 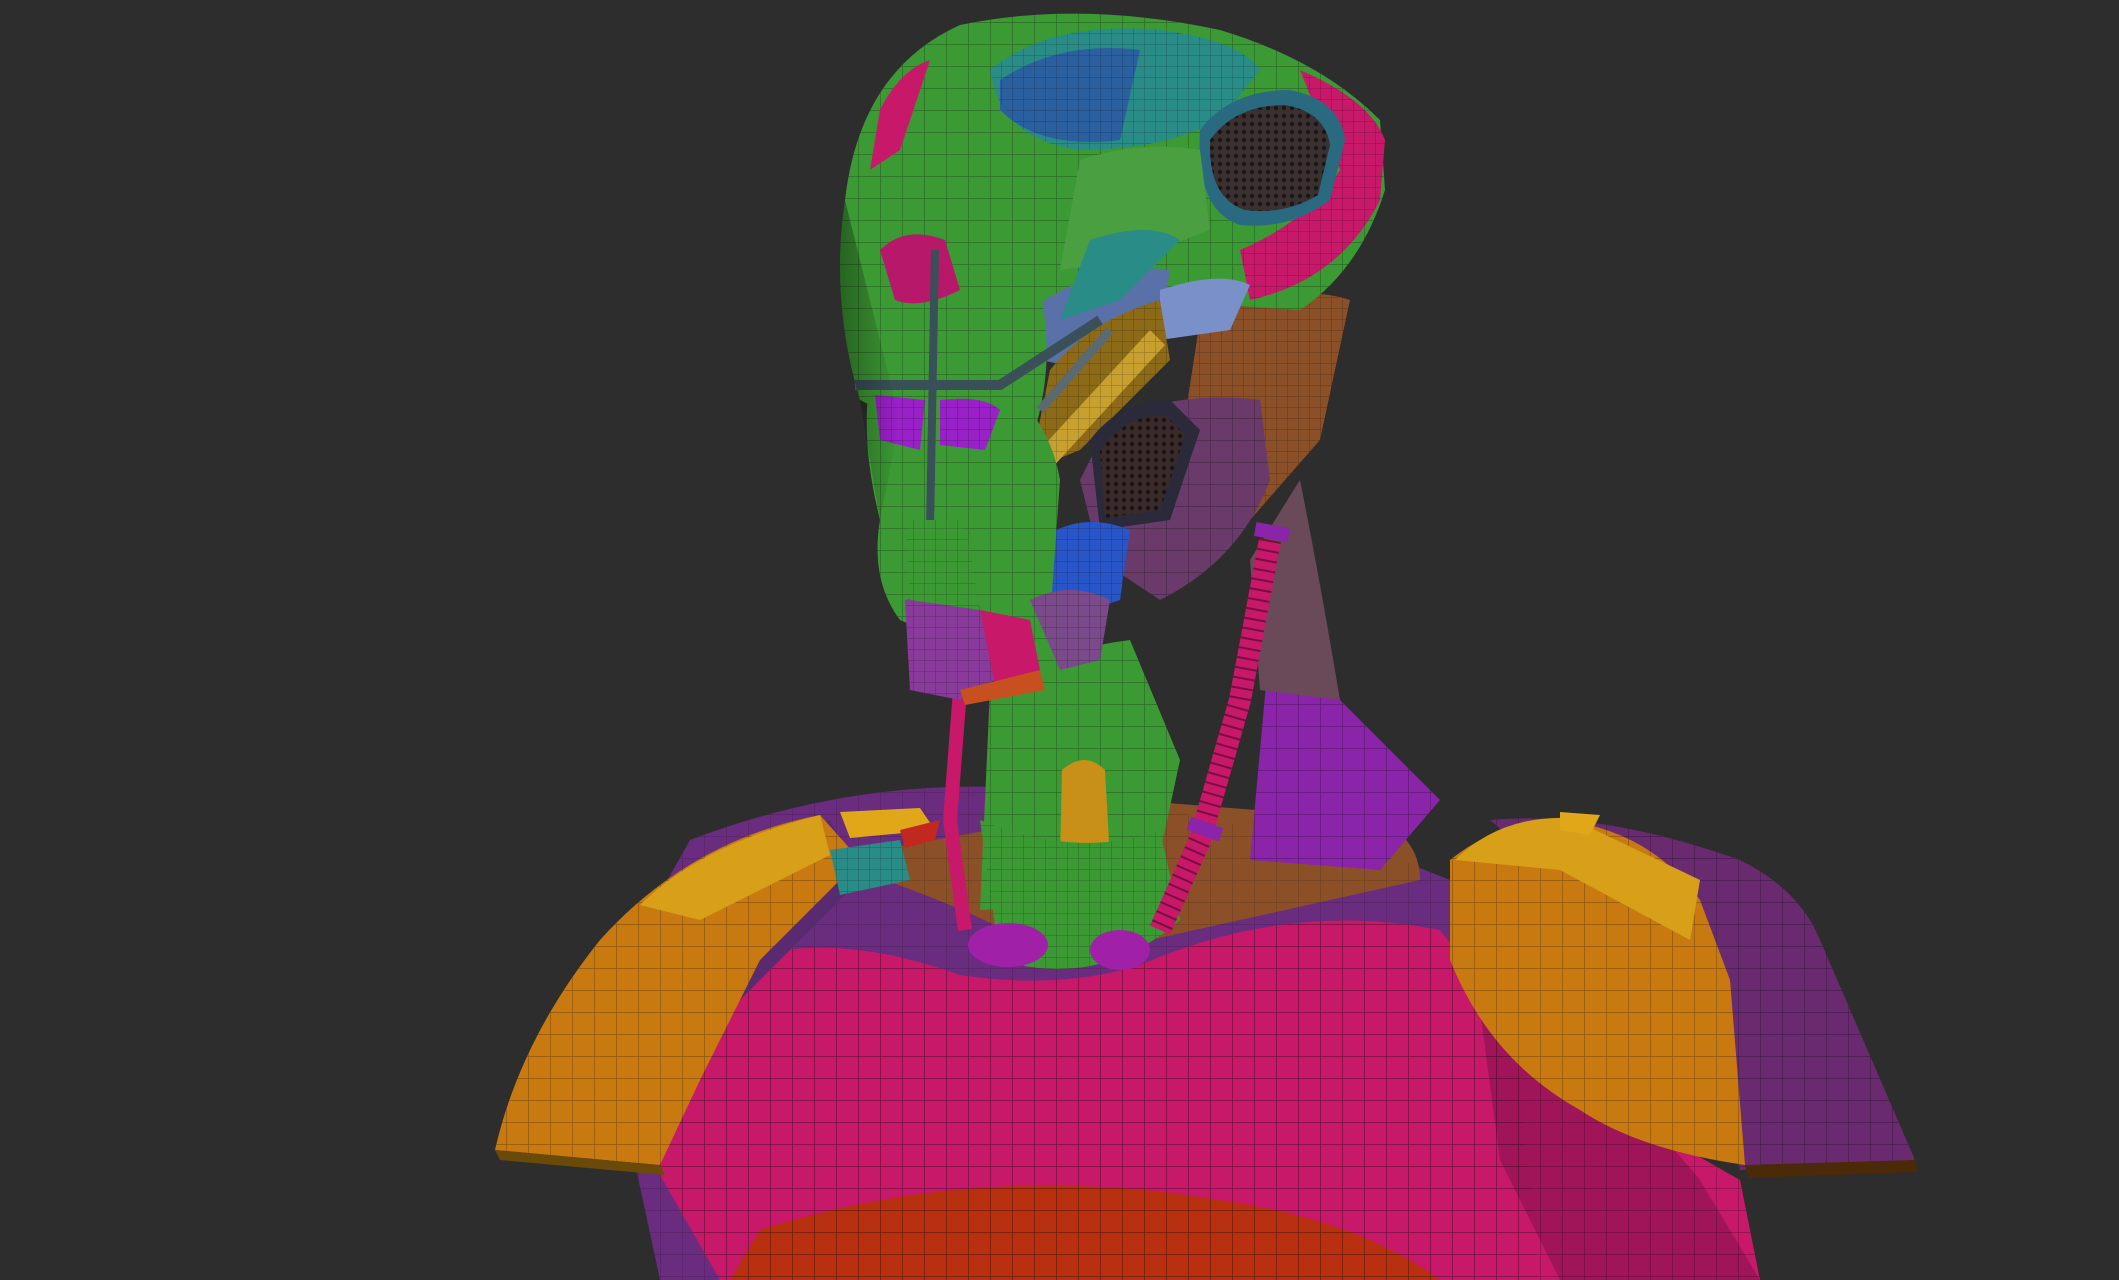 I want to click on neck-joint-left, so click(x=1008, y=945).